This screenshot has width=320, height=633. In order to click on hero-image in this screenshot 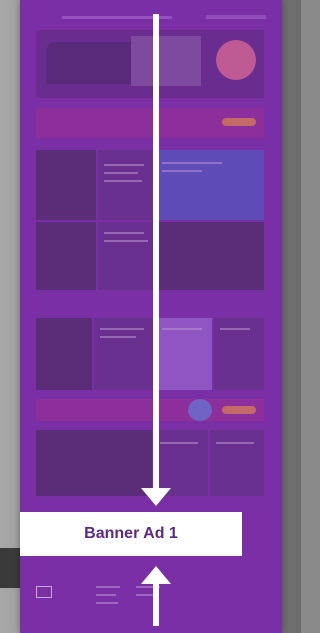, I will do `click(150, 64)`.